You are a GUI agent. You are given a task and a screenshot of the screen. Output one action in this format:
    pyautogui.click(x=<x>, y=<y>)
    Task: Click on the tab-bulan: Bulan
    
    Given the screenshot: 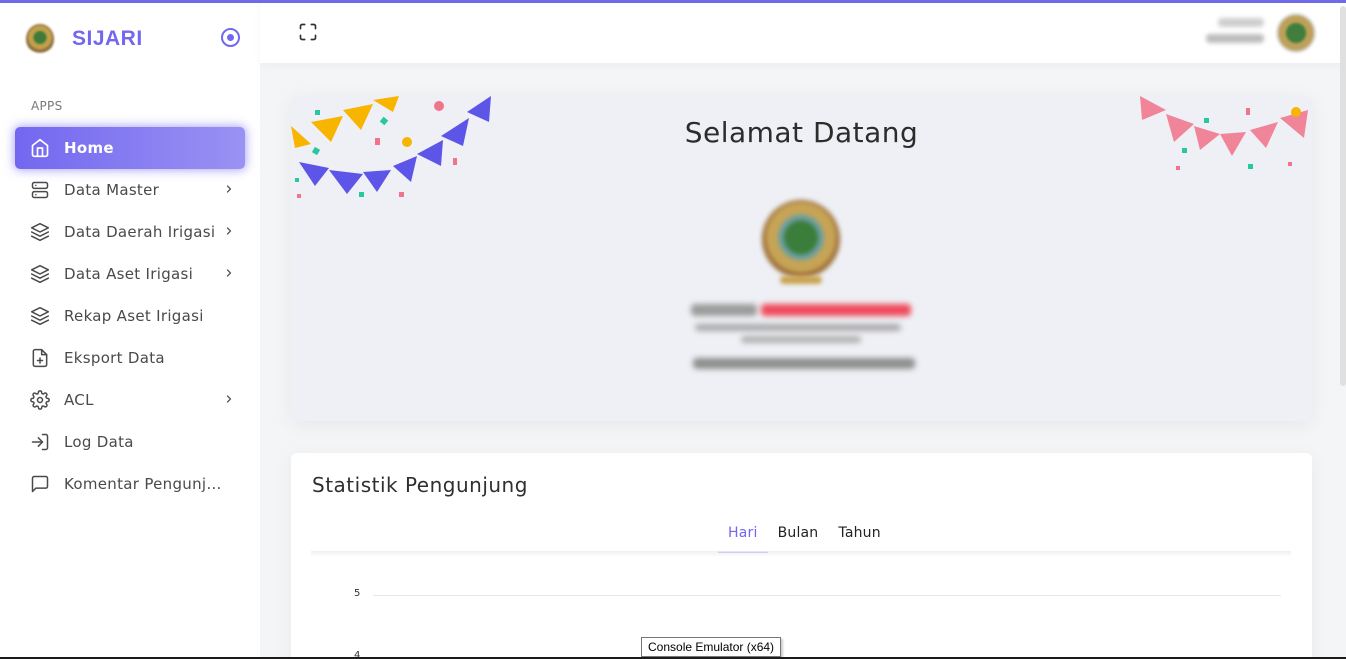 What is the action you would take?
    pyautogui.click(x=798, y=538)
    